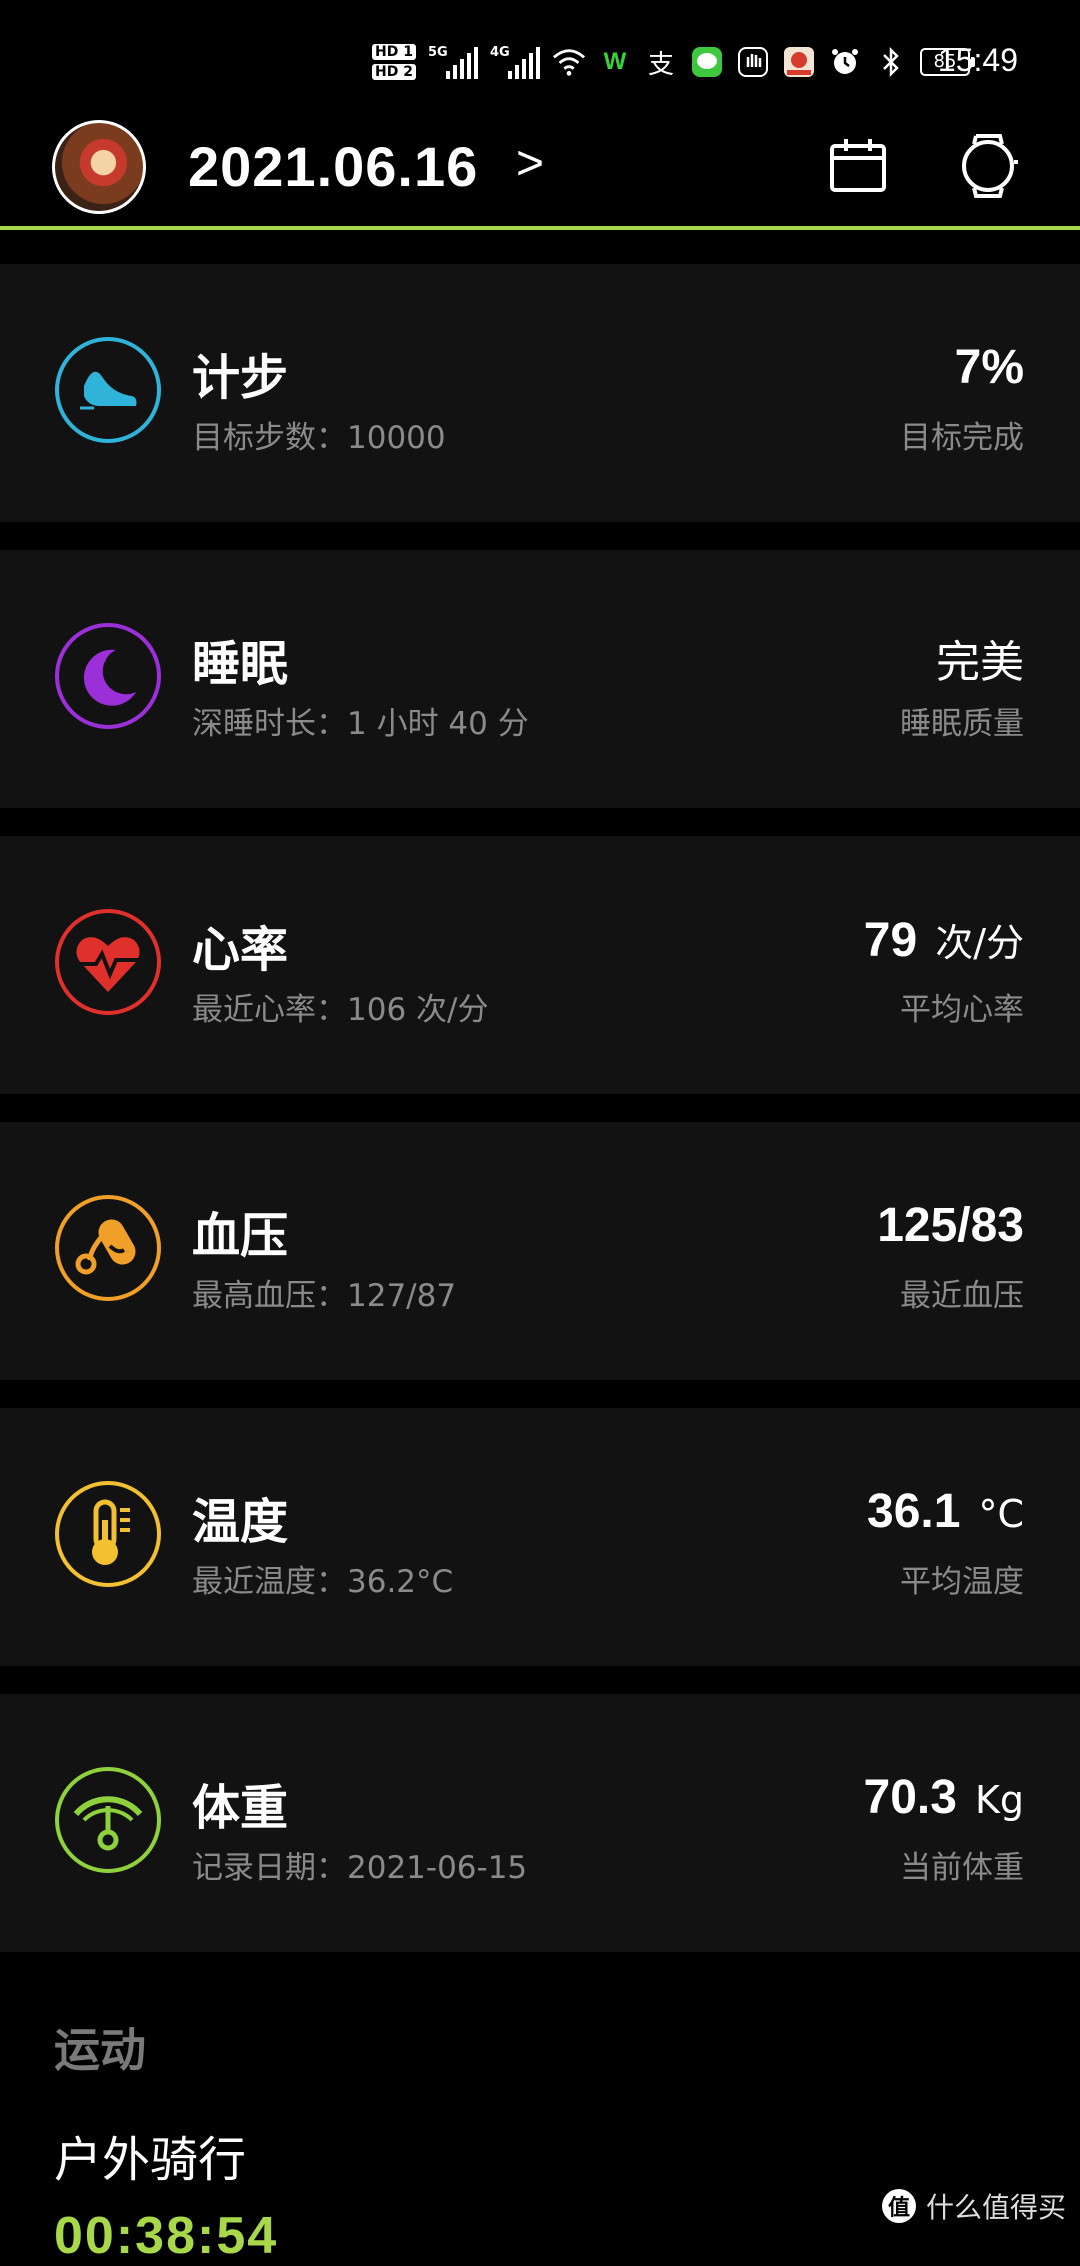  I want to click on hd2-label: HD 2, so click(394, 72).